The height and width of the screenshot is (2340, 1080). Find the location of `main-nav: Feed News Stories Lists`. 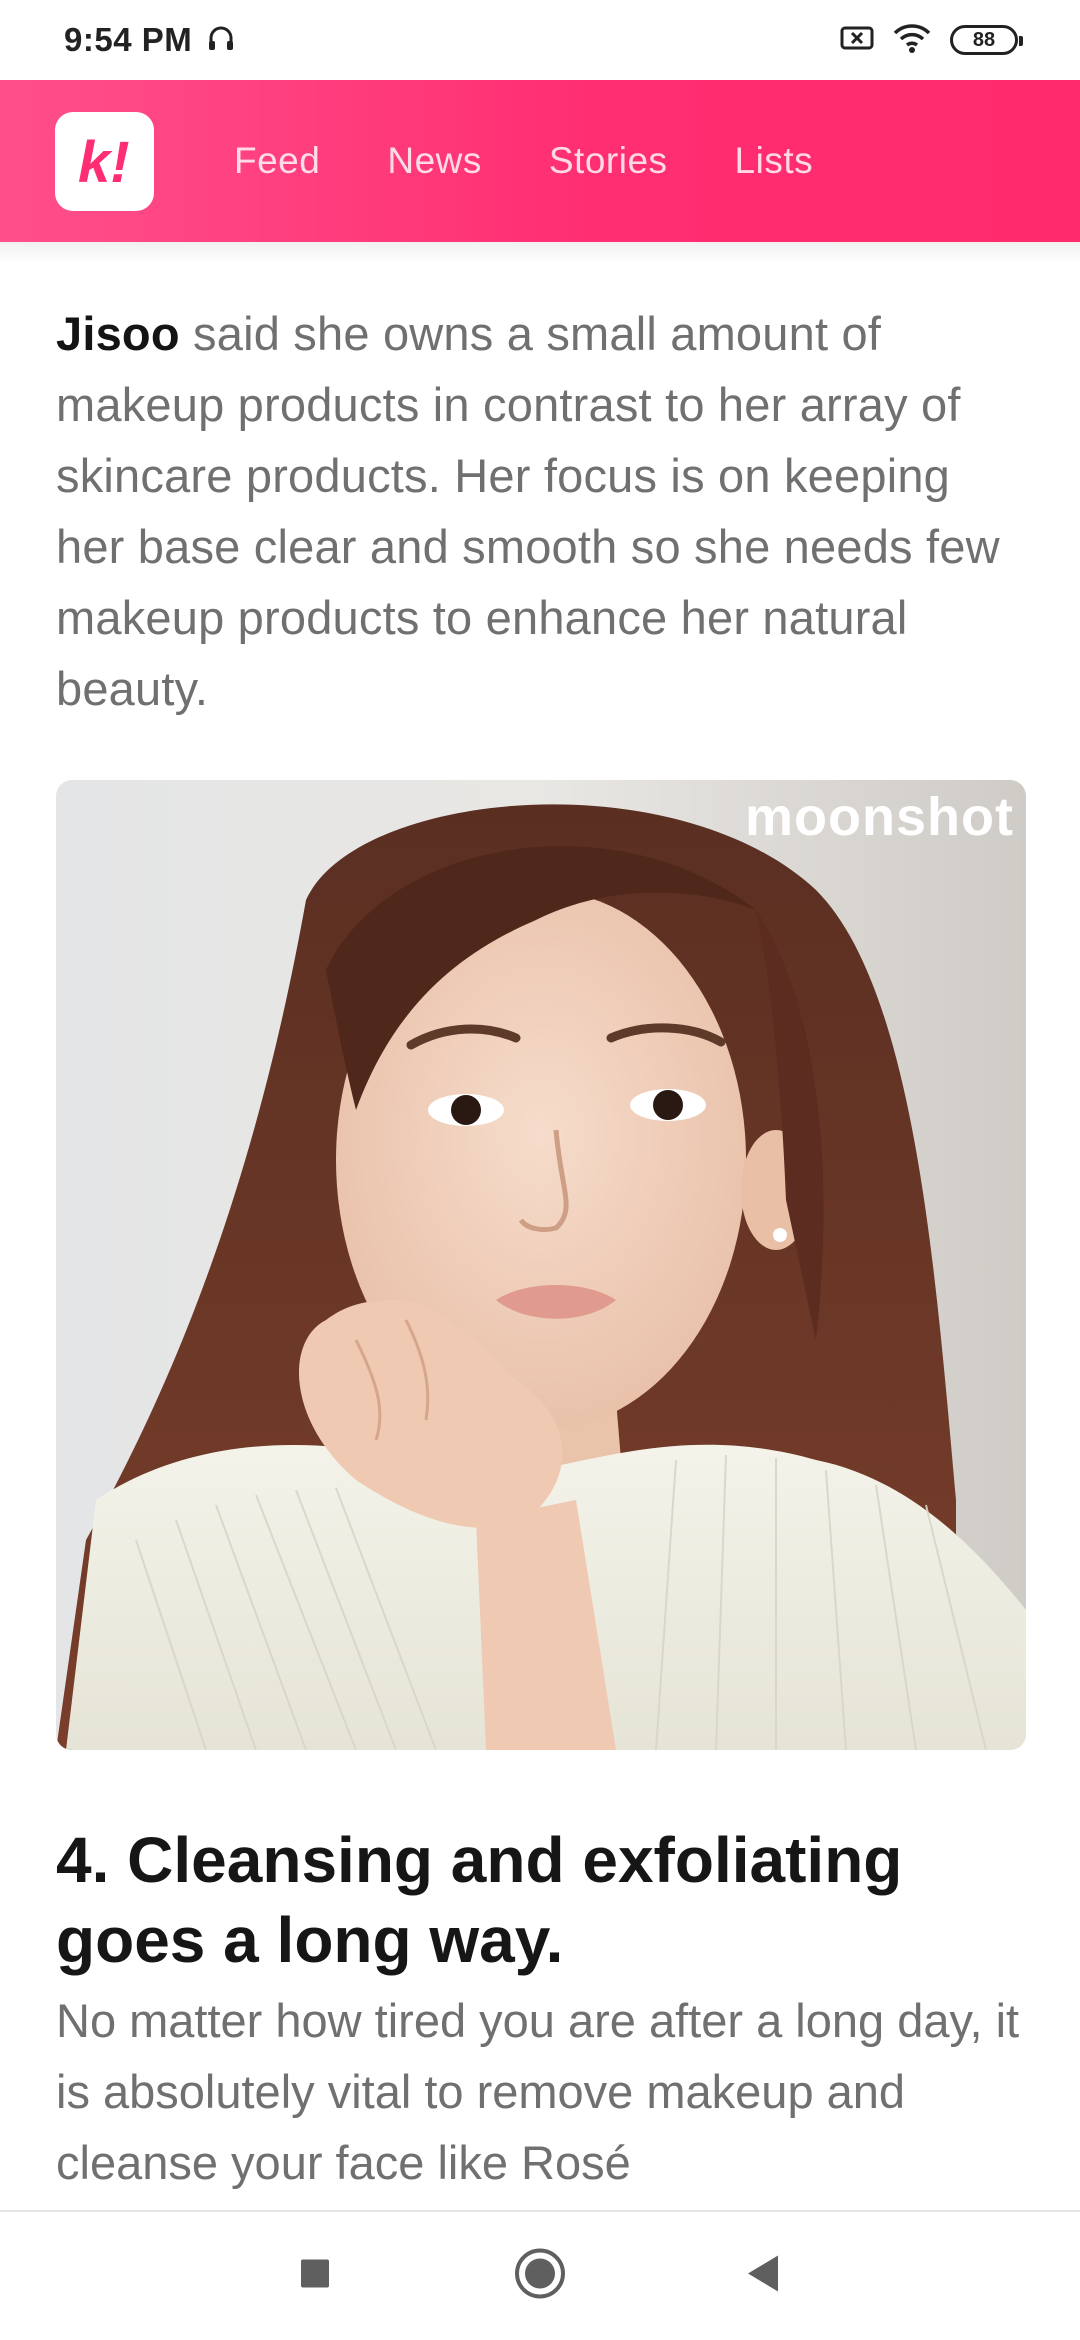

main-nav: Feed News Stories Lists is located at coordinates (557, 161).